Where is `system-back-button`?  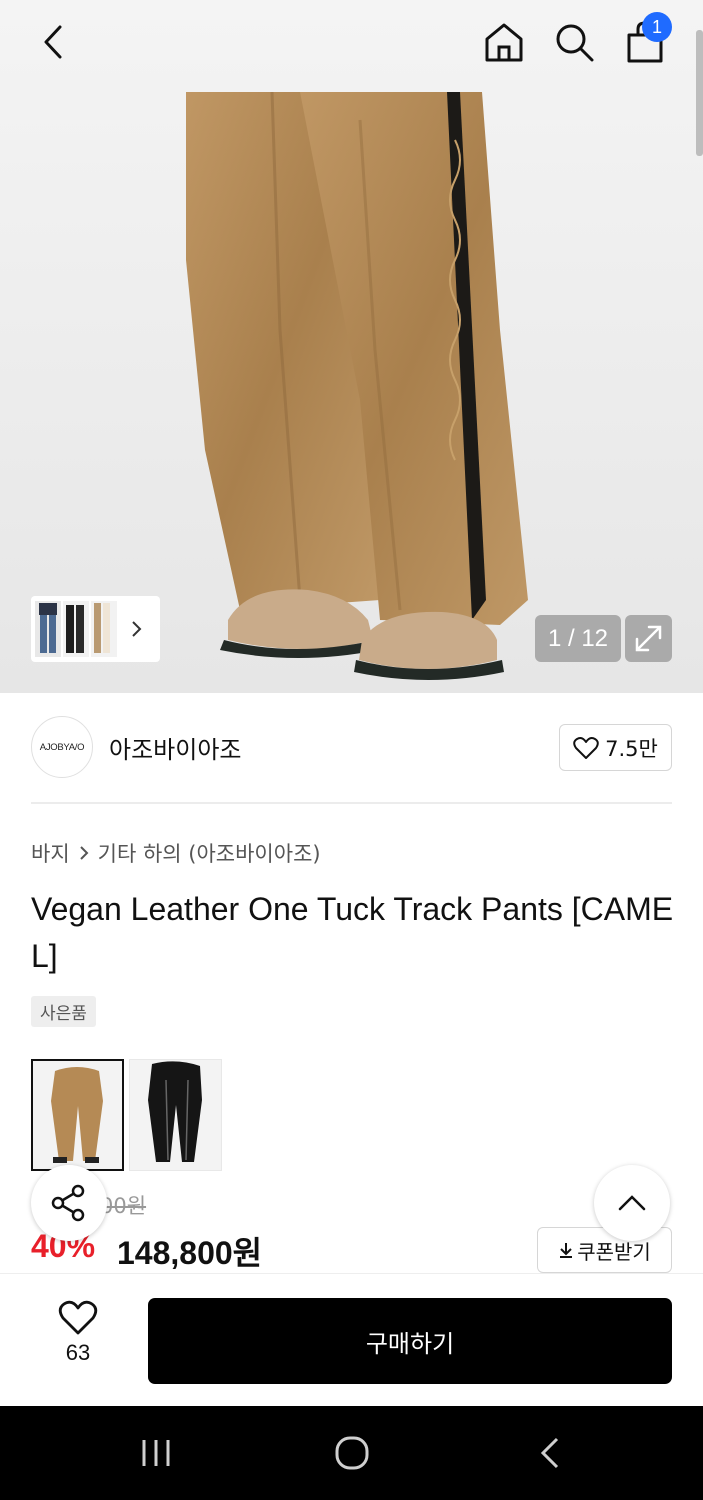 system-back-button is located at coordinates (550, 1453).